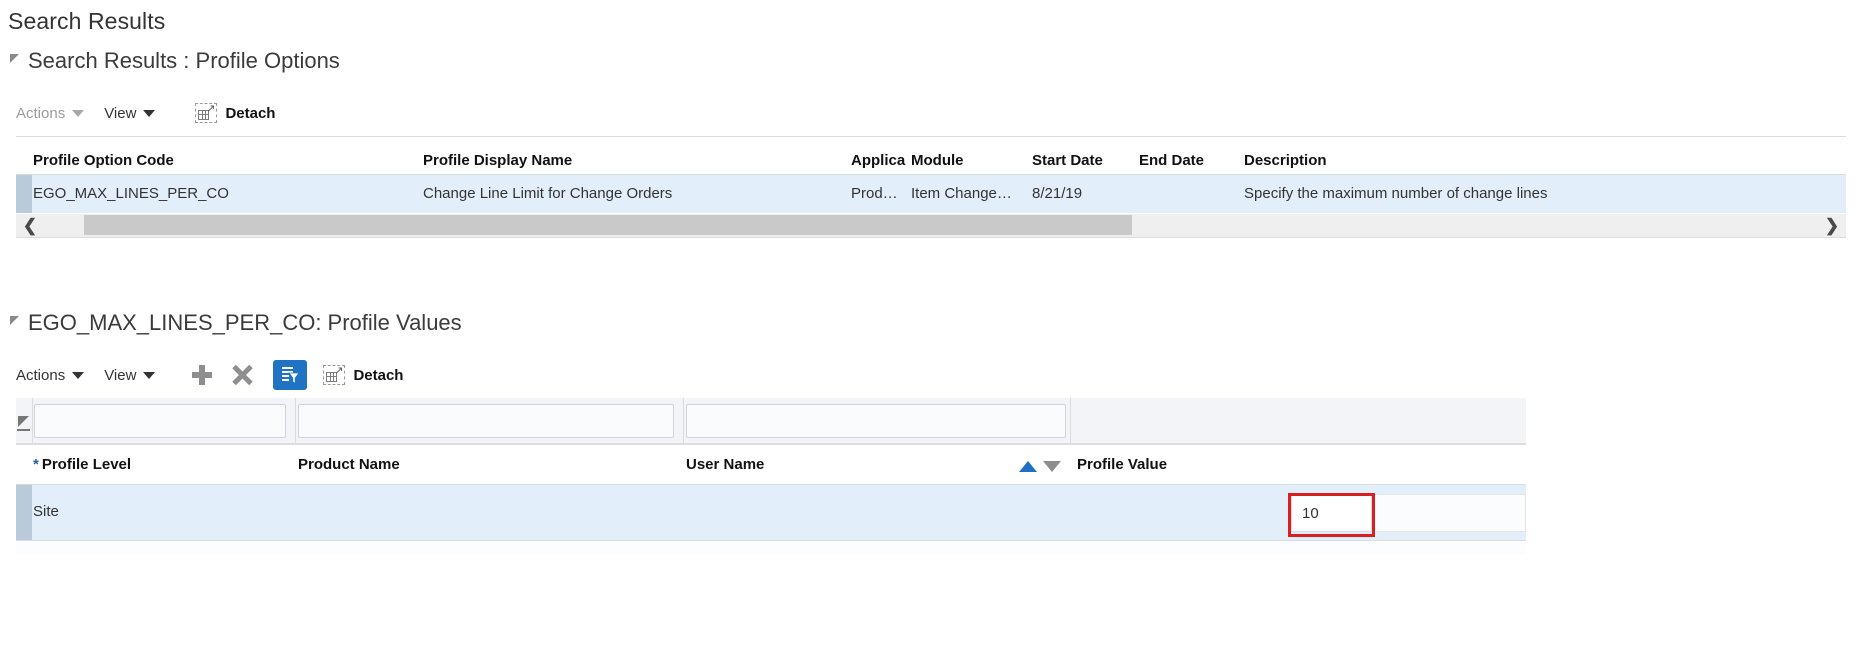 Image resolution: width=1874 pixels, height=670 pixels. Describe the element at coordinates (448, 464) in the screenshot. I see `column-header-product-name: Product Name` at that location.